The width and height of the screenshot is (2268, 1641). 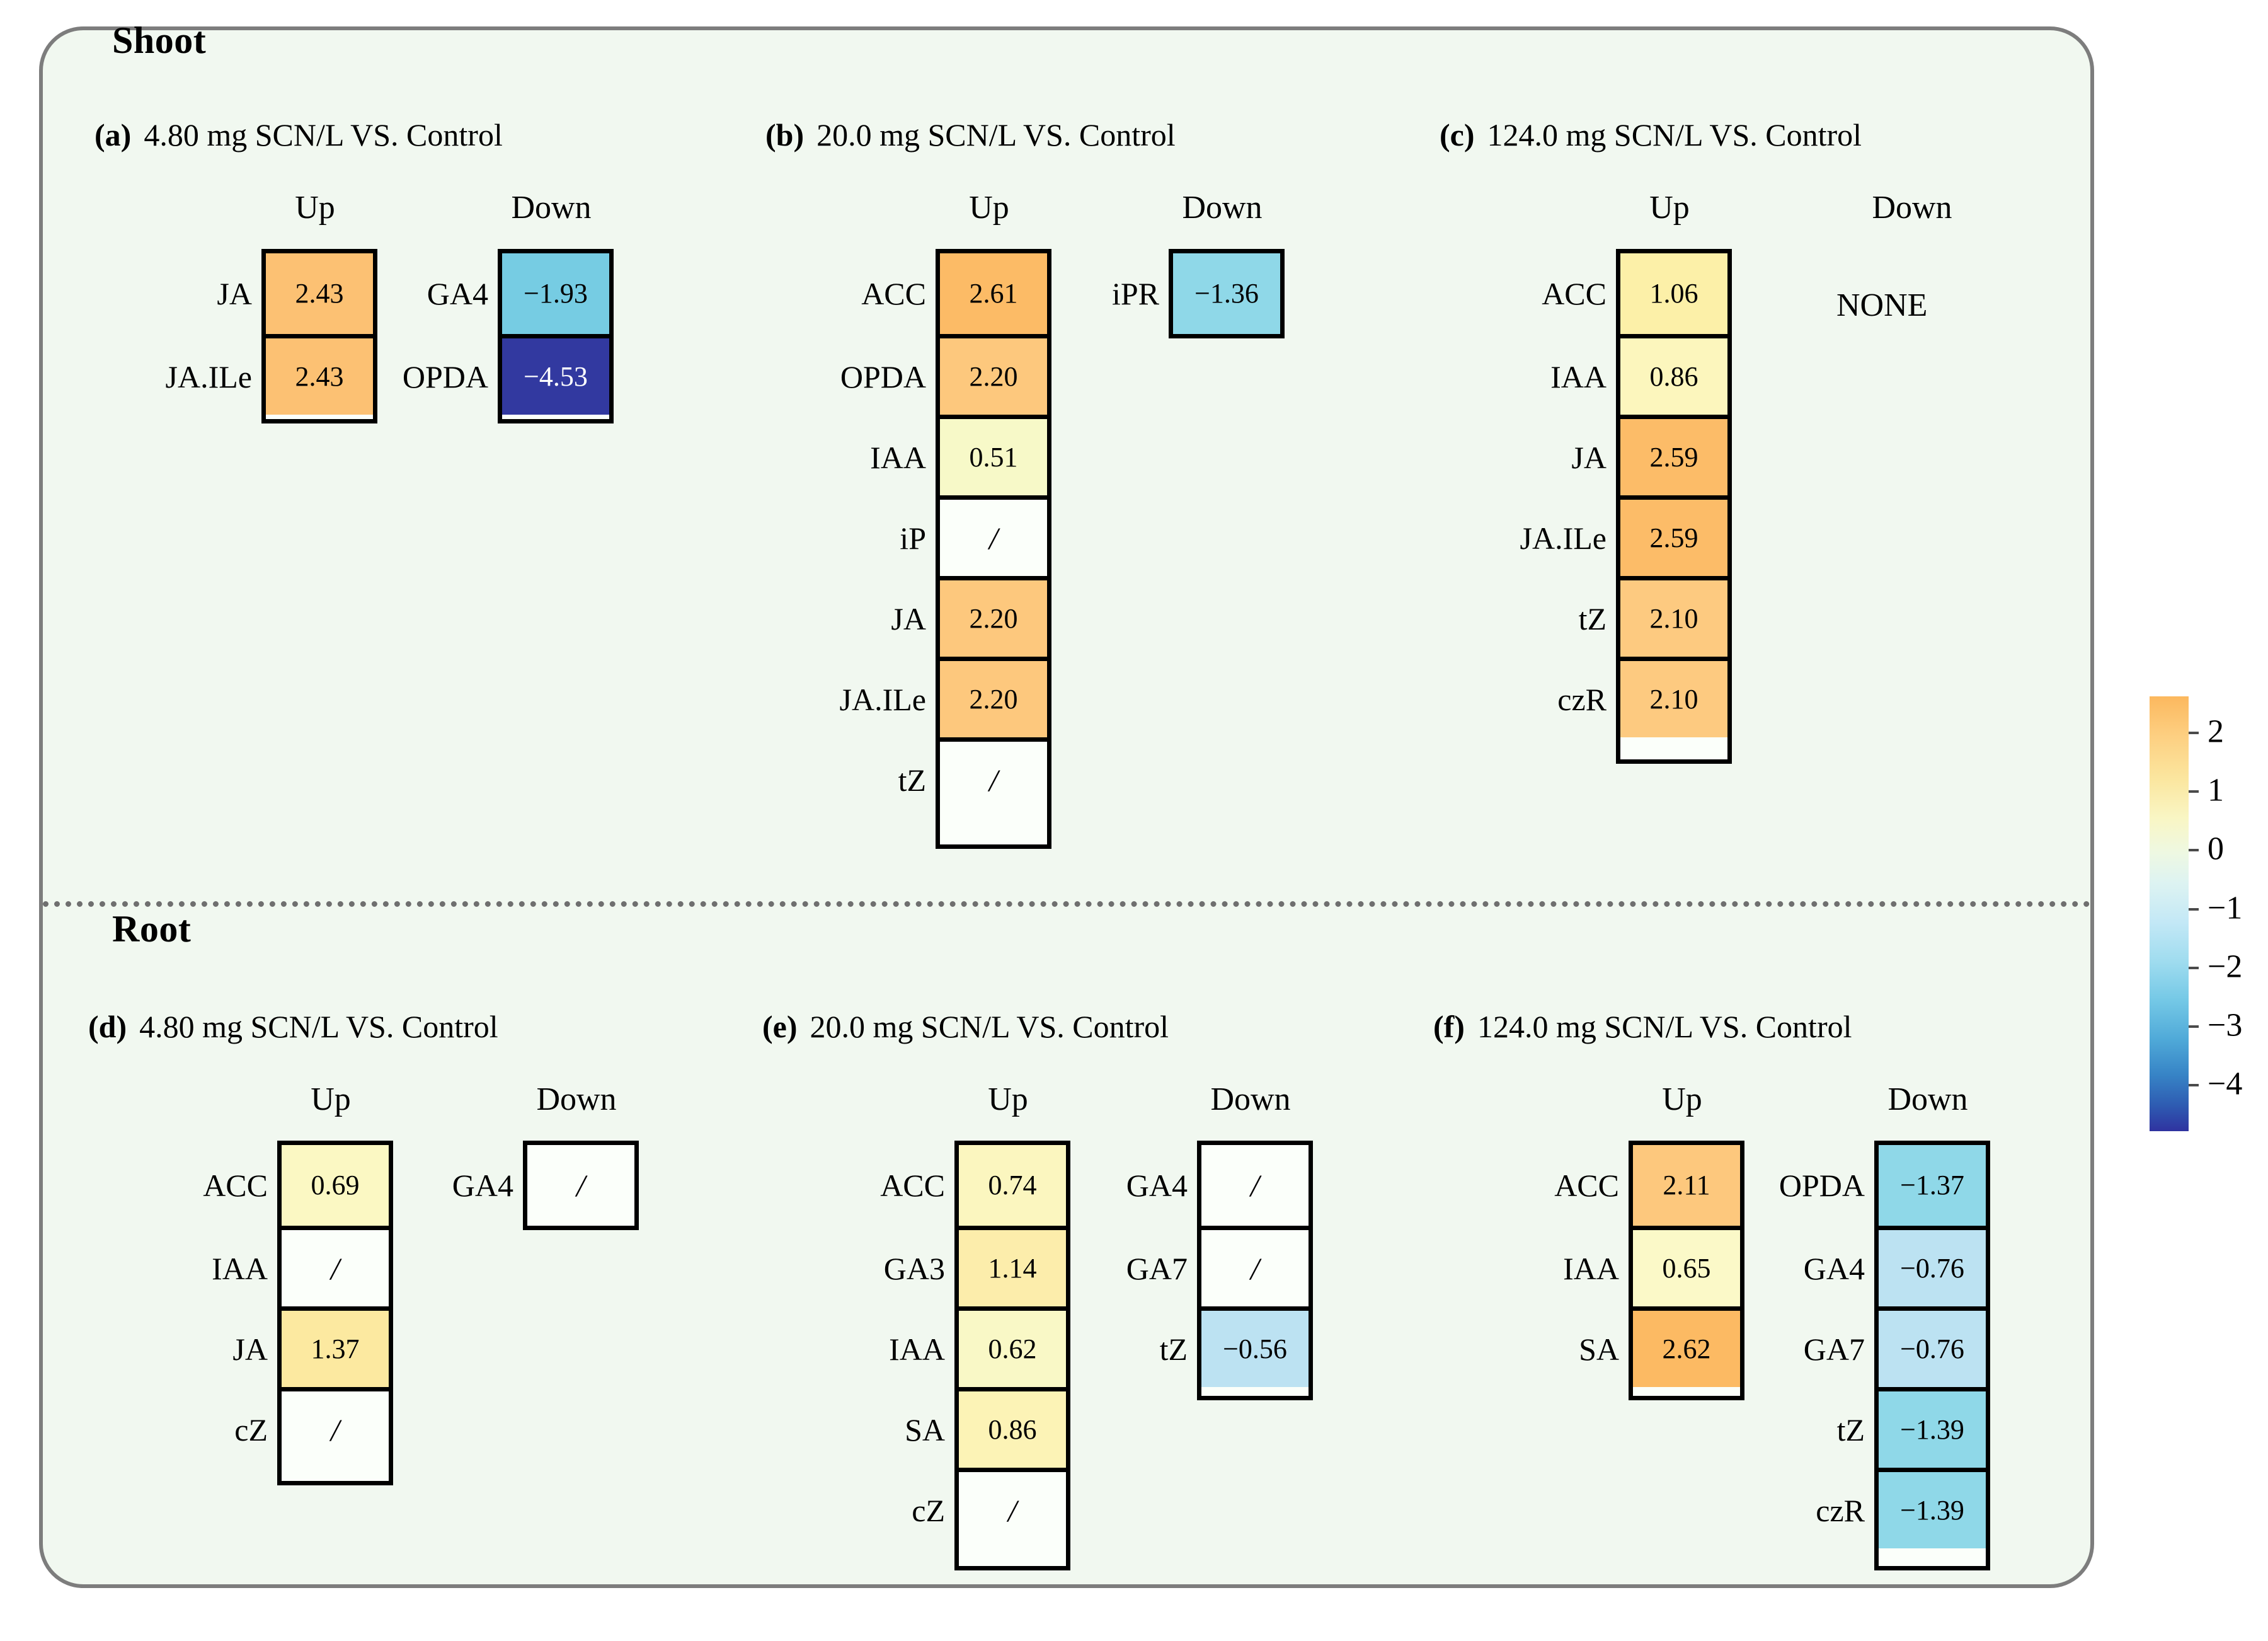 What do you see at coordinates (296, 1185) in the screenshot?
I see `heatmap-cell: ACC 0.69` at bounding box center [296, 1185].